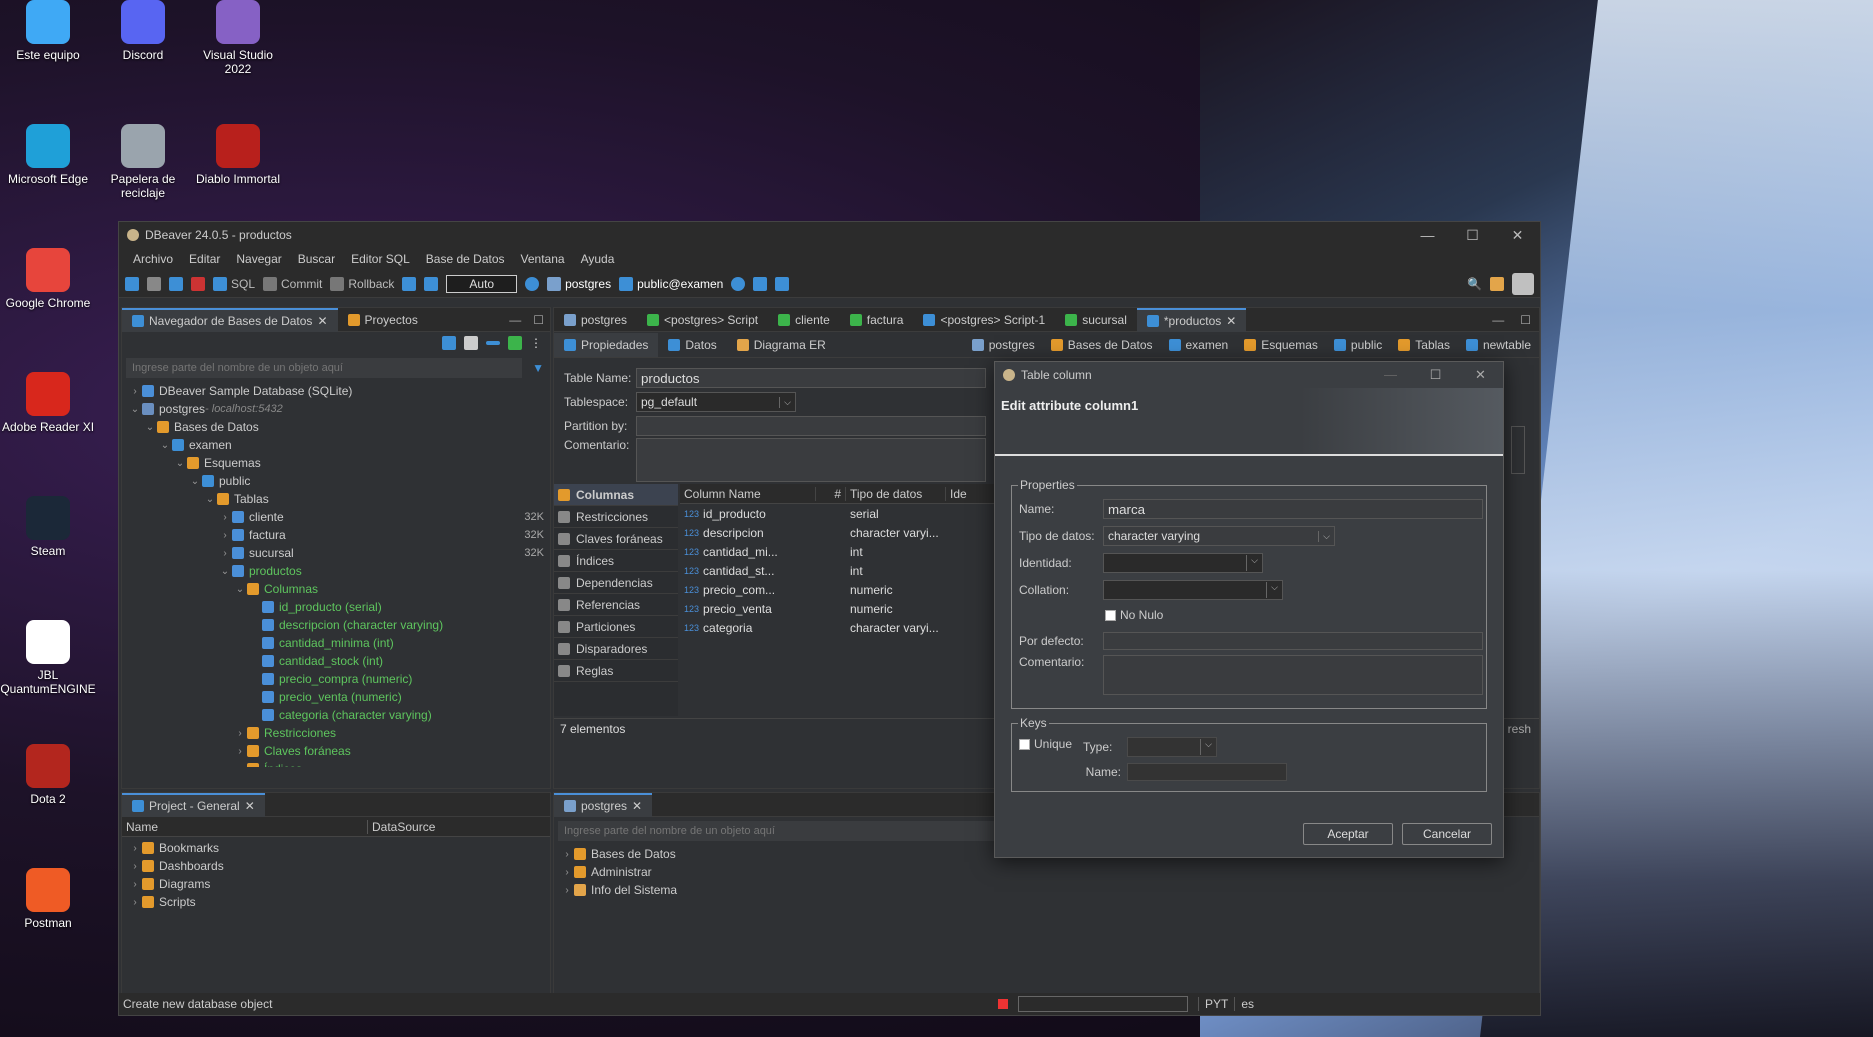 Image resolution: width=1873 pixels, height=1037 pixels. Describe the element at coordinates (339, 391) in the screenshot. I see `tree-node: › DBeaver Sample Database (SQLite)` at that location.